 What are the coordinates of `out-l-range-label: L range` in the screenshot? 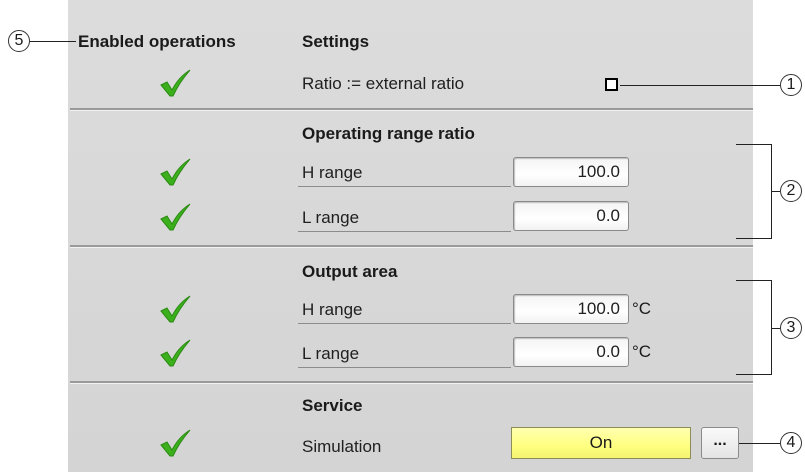 It's located at (331, 353).